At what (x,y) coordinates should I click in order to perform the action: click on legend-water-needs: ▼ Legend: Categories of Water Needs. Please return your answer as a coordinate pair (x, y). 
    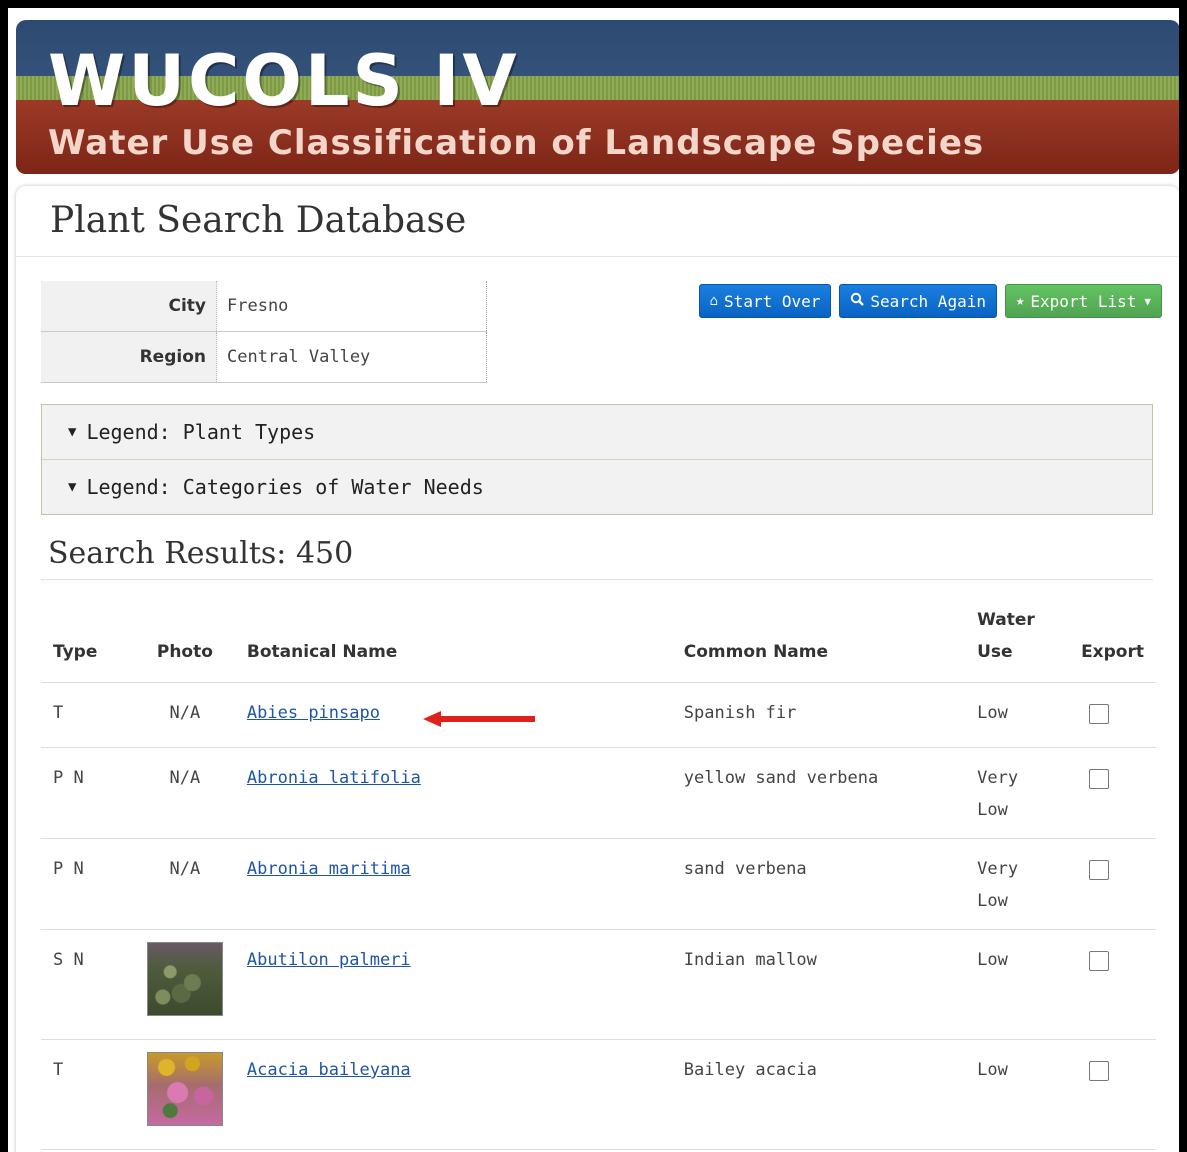
    Looking at the image, I should click on (597, 486).